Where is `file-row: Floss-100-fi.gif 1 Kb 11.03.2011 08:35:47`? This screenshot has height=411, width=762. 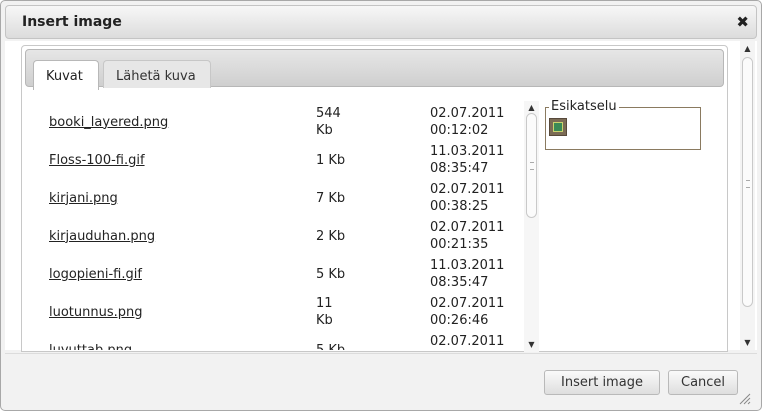 file-row: Floss-100-fi.gif 1 Kb 11.03.2011 08:35:47 is located at coordinates (270, 160).